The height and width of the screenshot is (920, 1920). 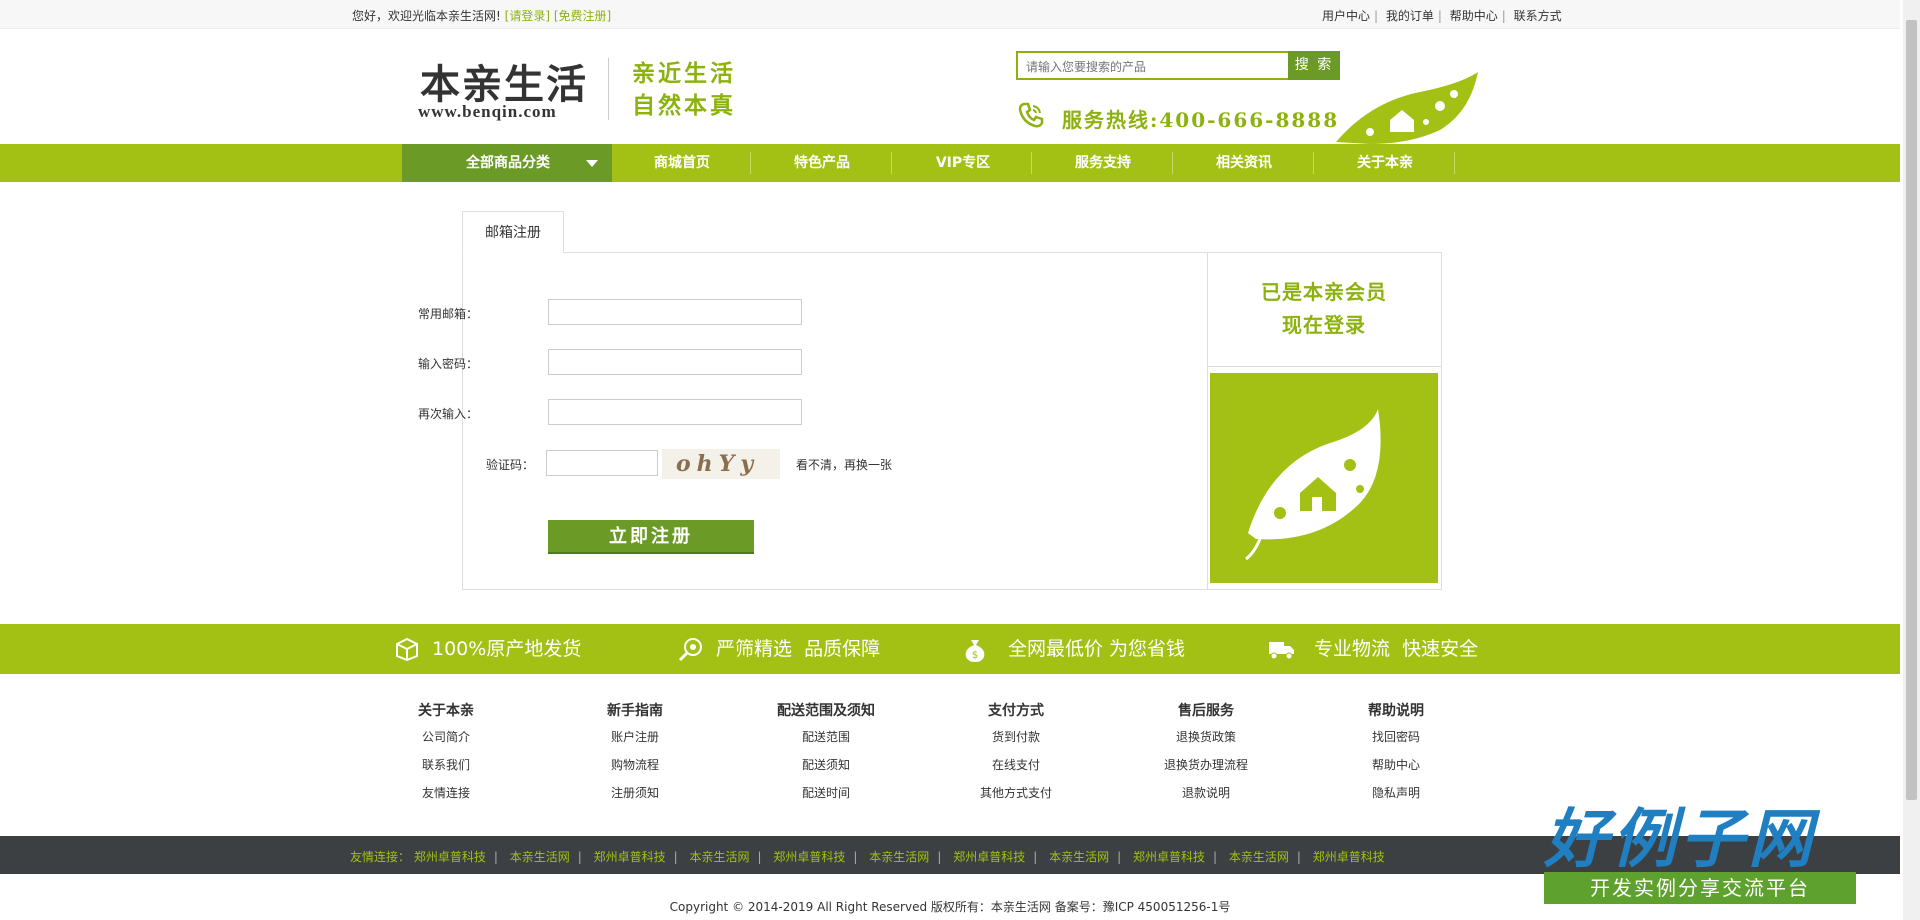 What do you see at coordinates (527, 16) in the screenshot?
I see `login-link: [请登录]` at bounding box center [527, 16].